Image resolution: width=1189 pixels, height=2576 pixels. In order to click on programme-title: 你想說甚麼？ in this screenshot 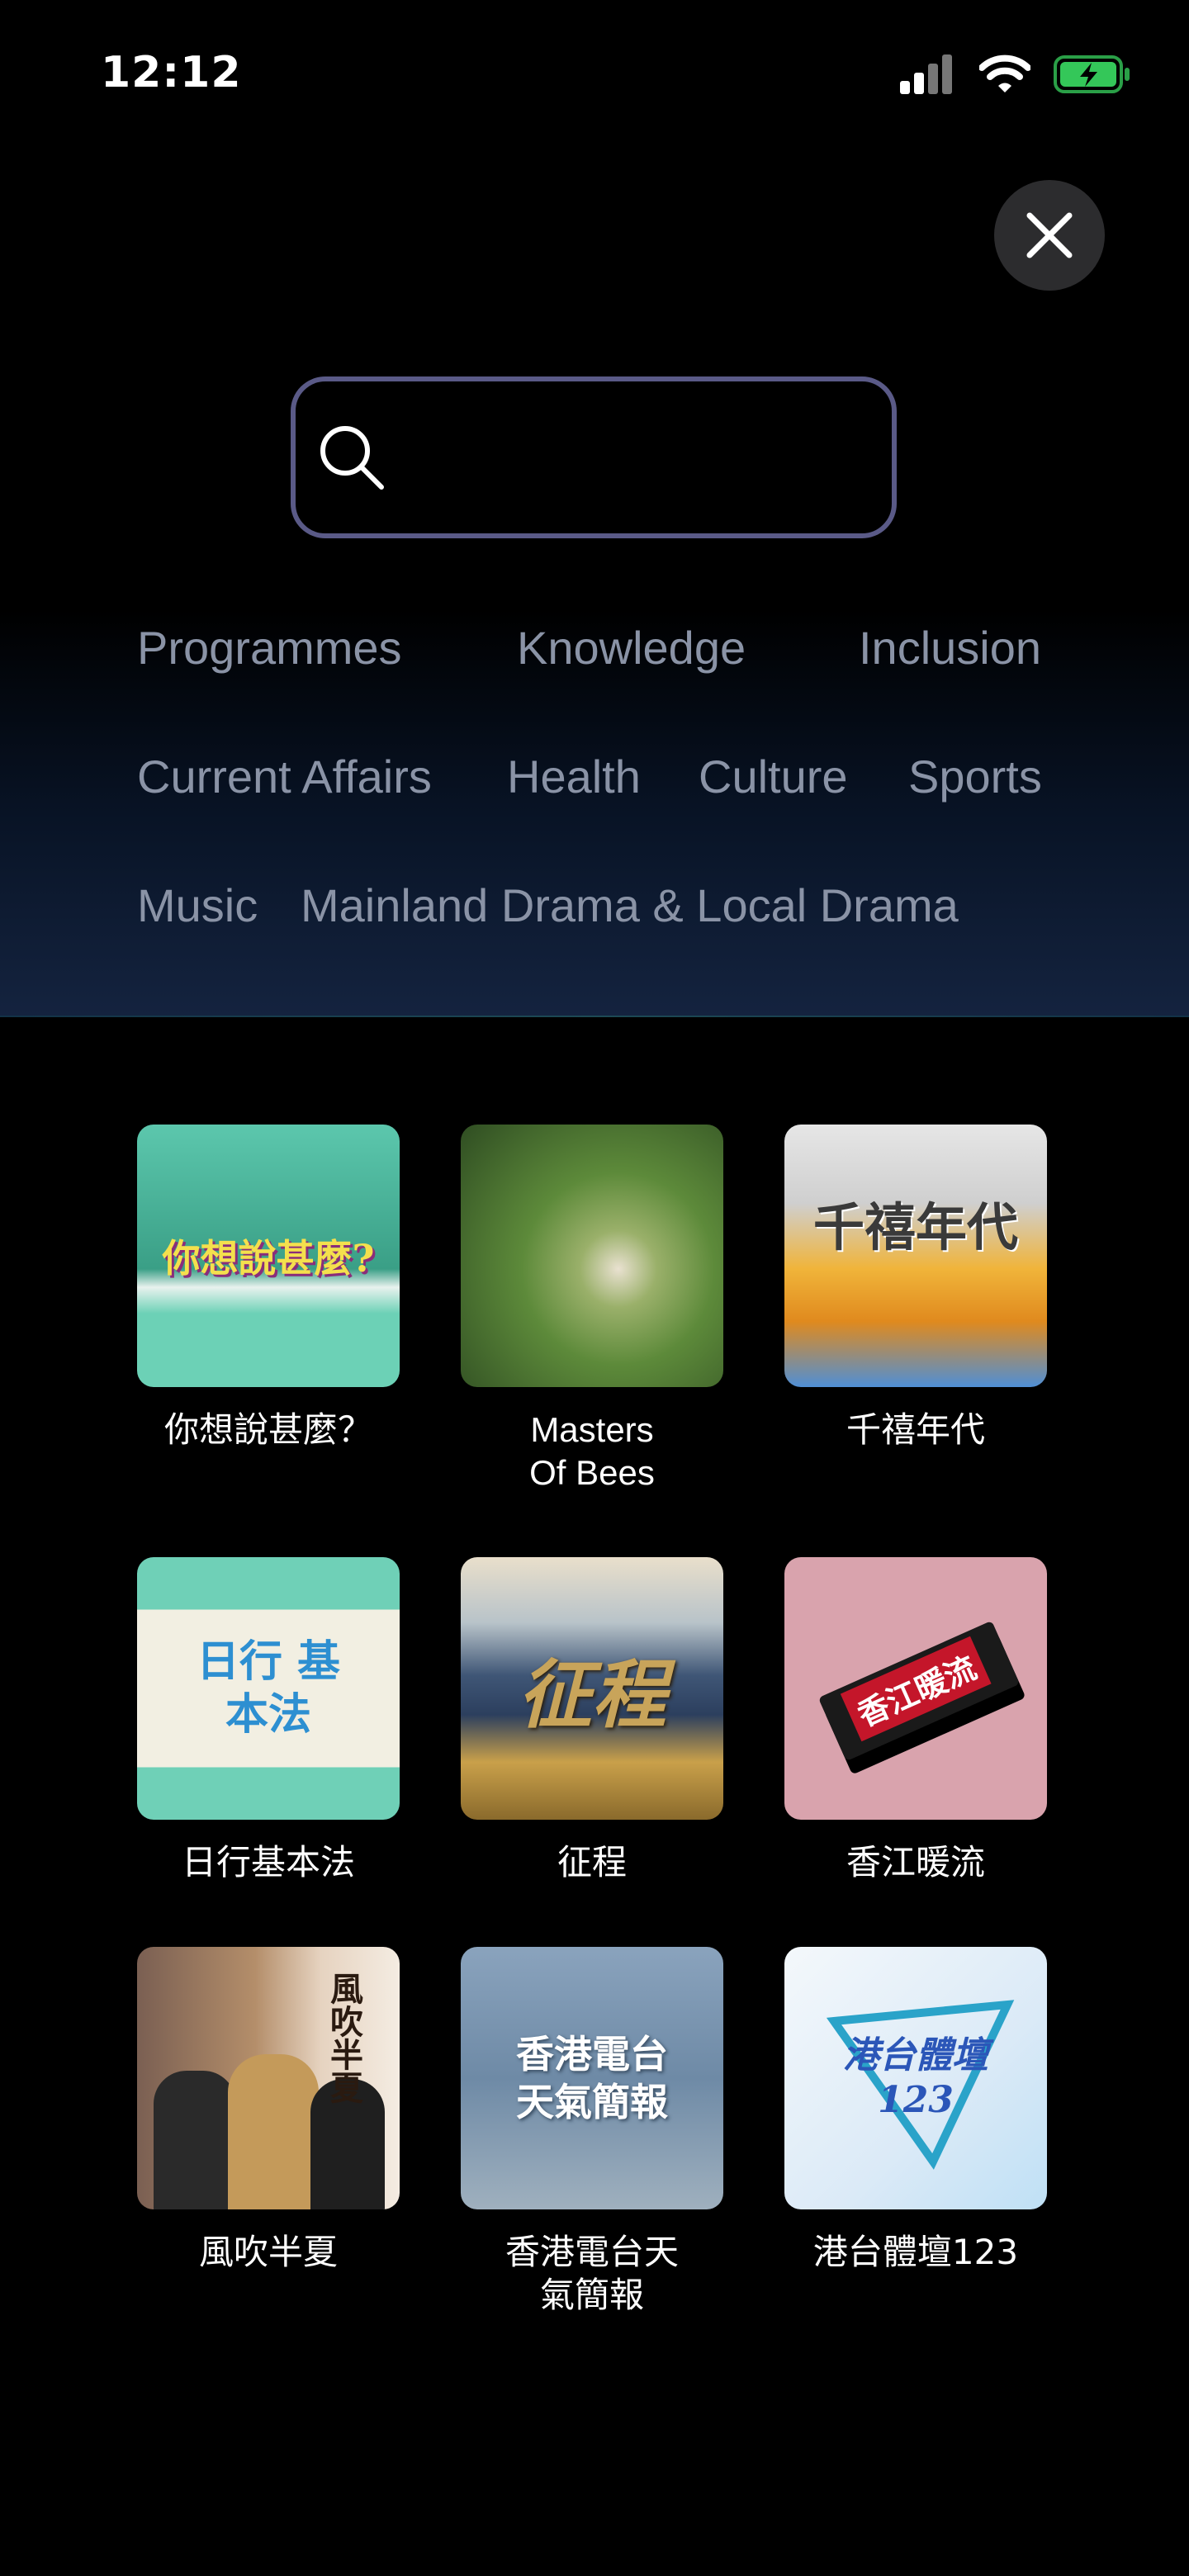, I will do `click(267, 1429)`.